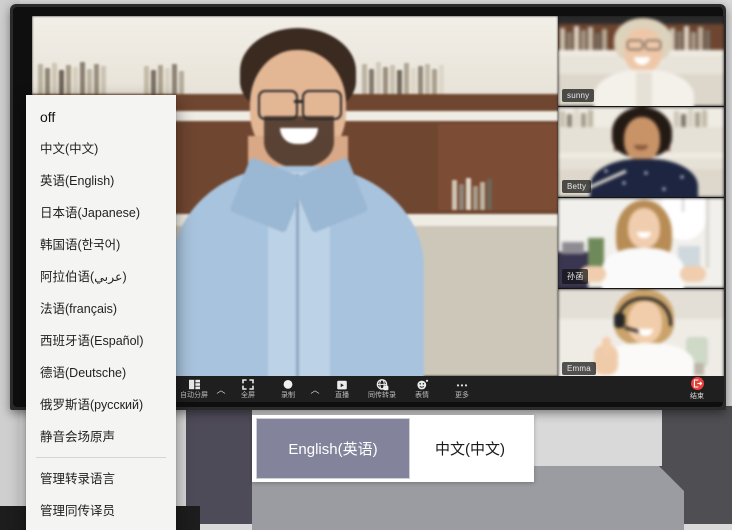 This screenshot has width=732, height=530. I want to click on menu-item-manage-interpreters: 管理同传译员, so click(101, 511).